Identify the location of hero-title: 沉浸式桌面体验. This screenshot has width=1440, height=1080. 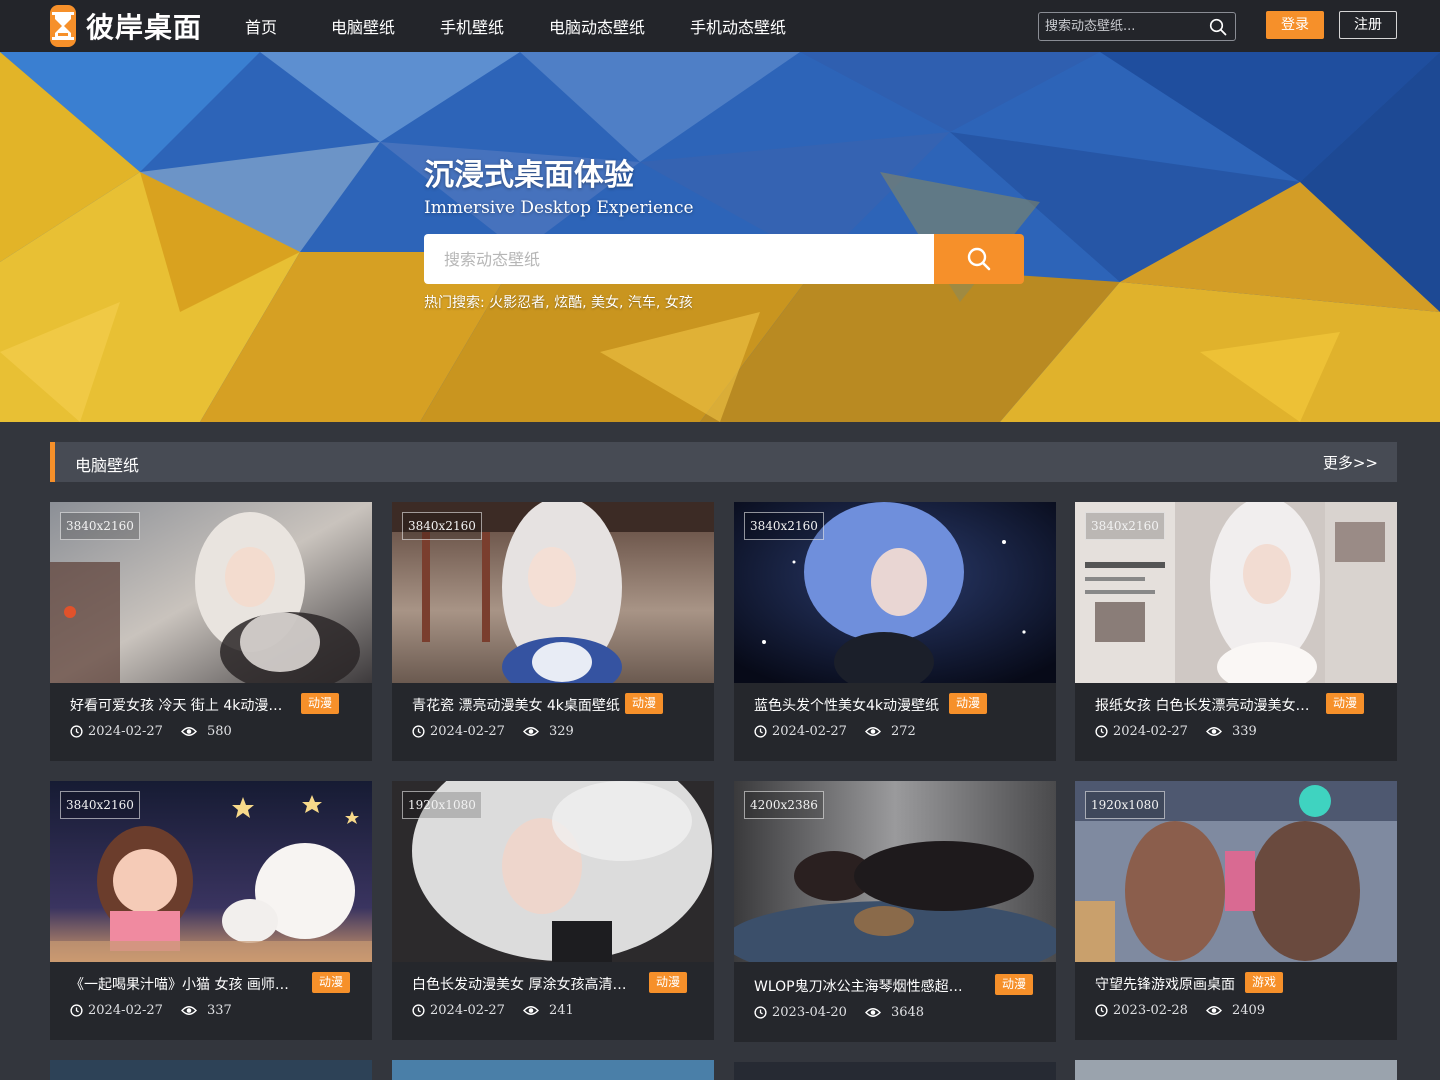
(529, 175).